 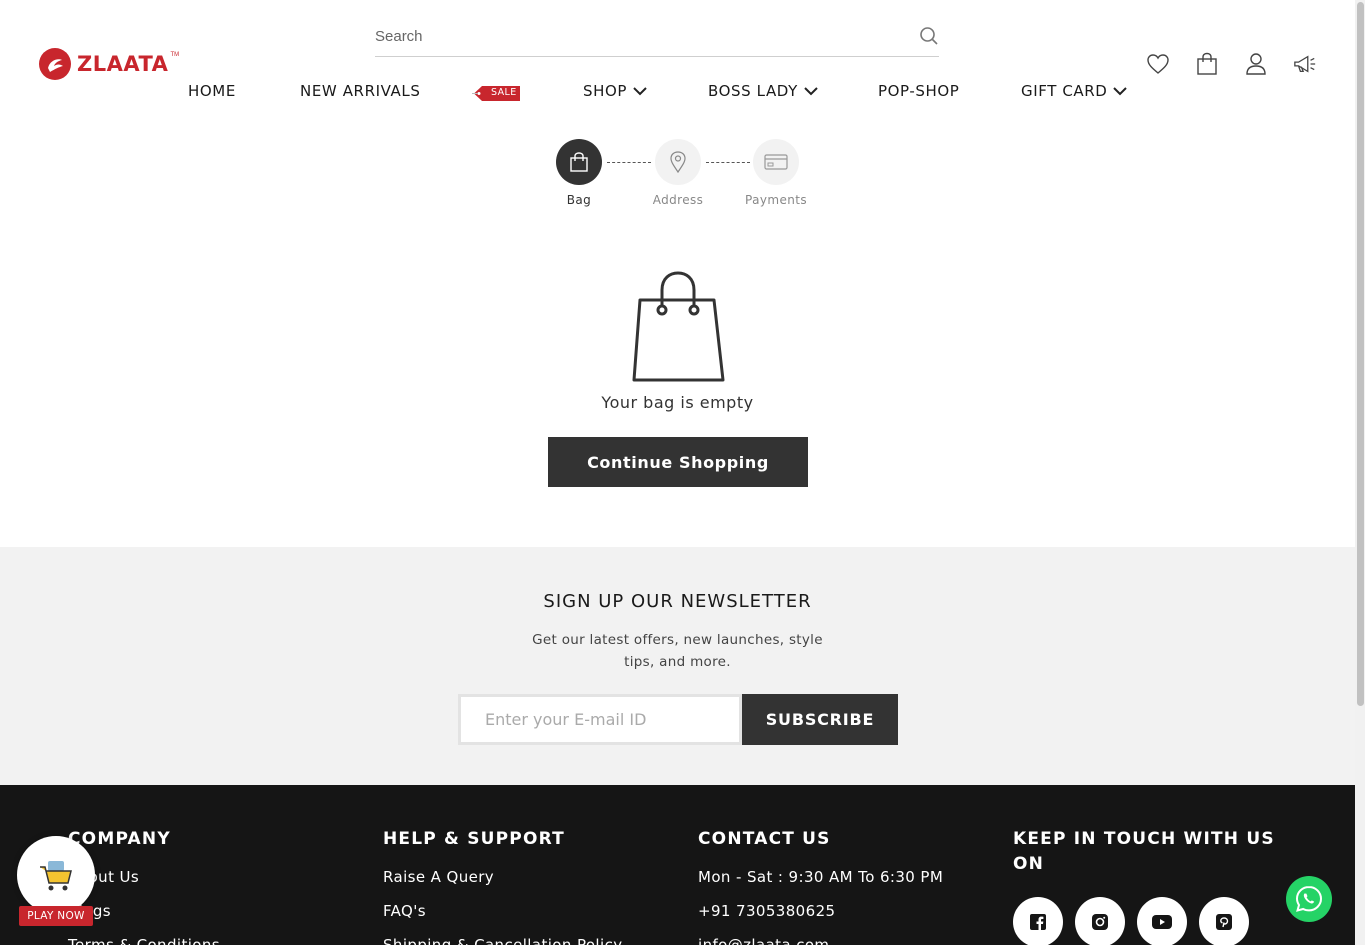 I want to click on nav-home-label: HOME, so click(x=212, y=91).